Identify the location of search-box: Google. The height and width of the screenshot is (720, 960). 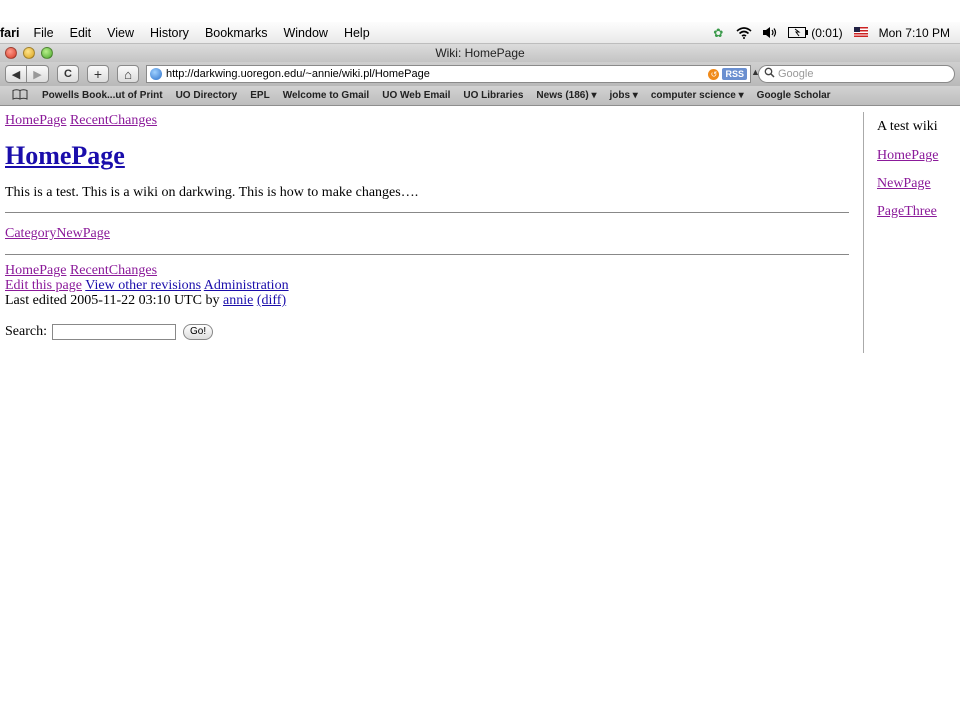
(856, 74).